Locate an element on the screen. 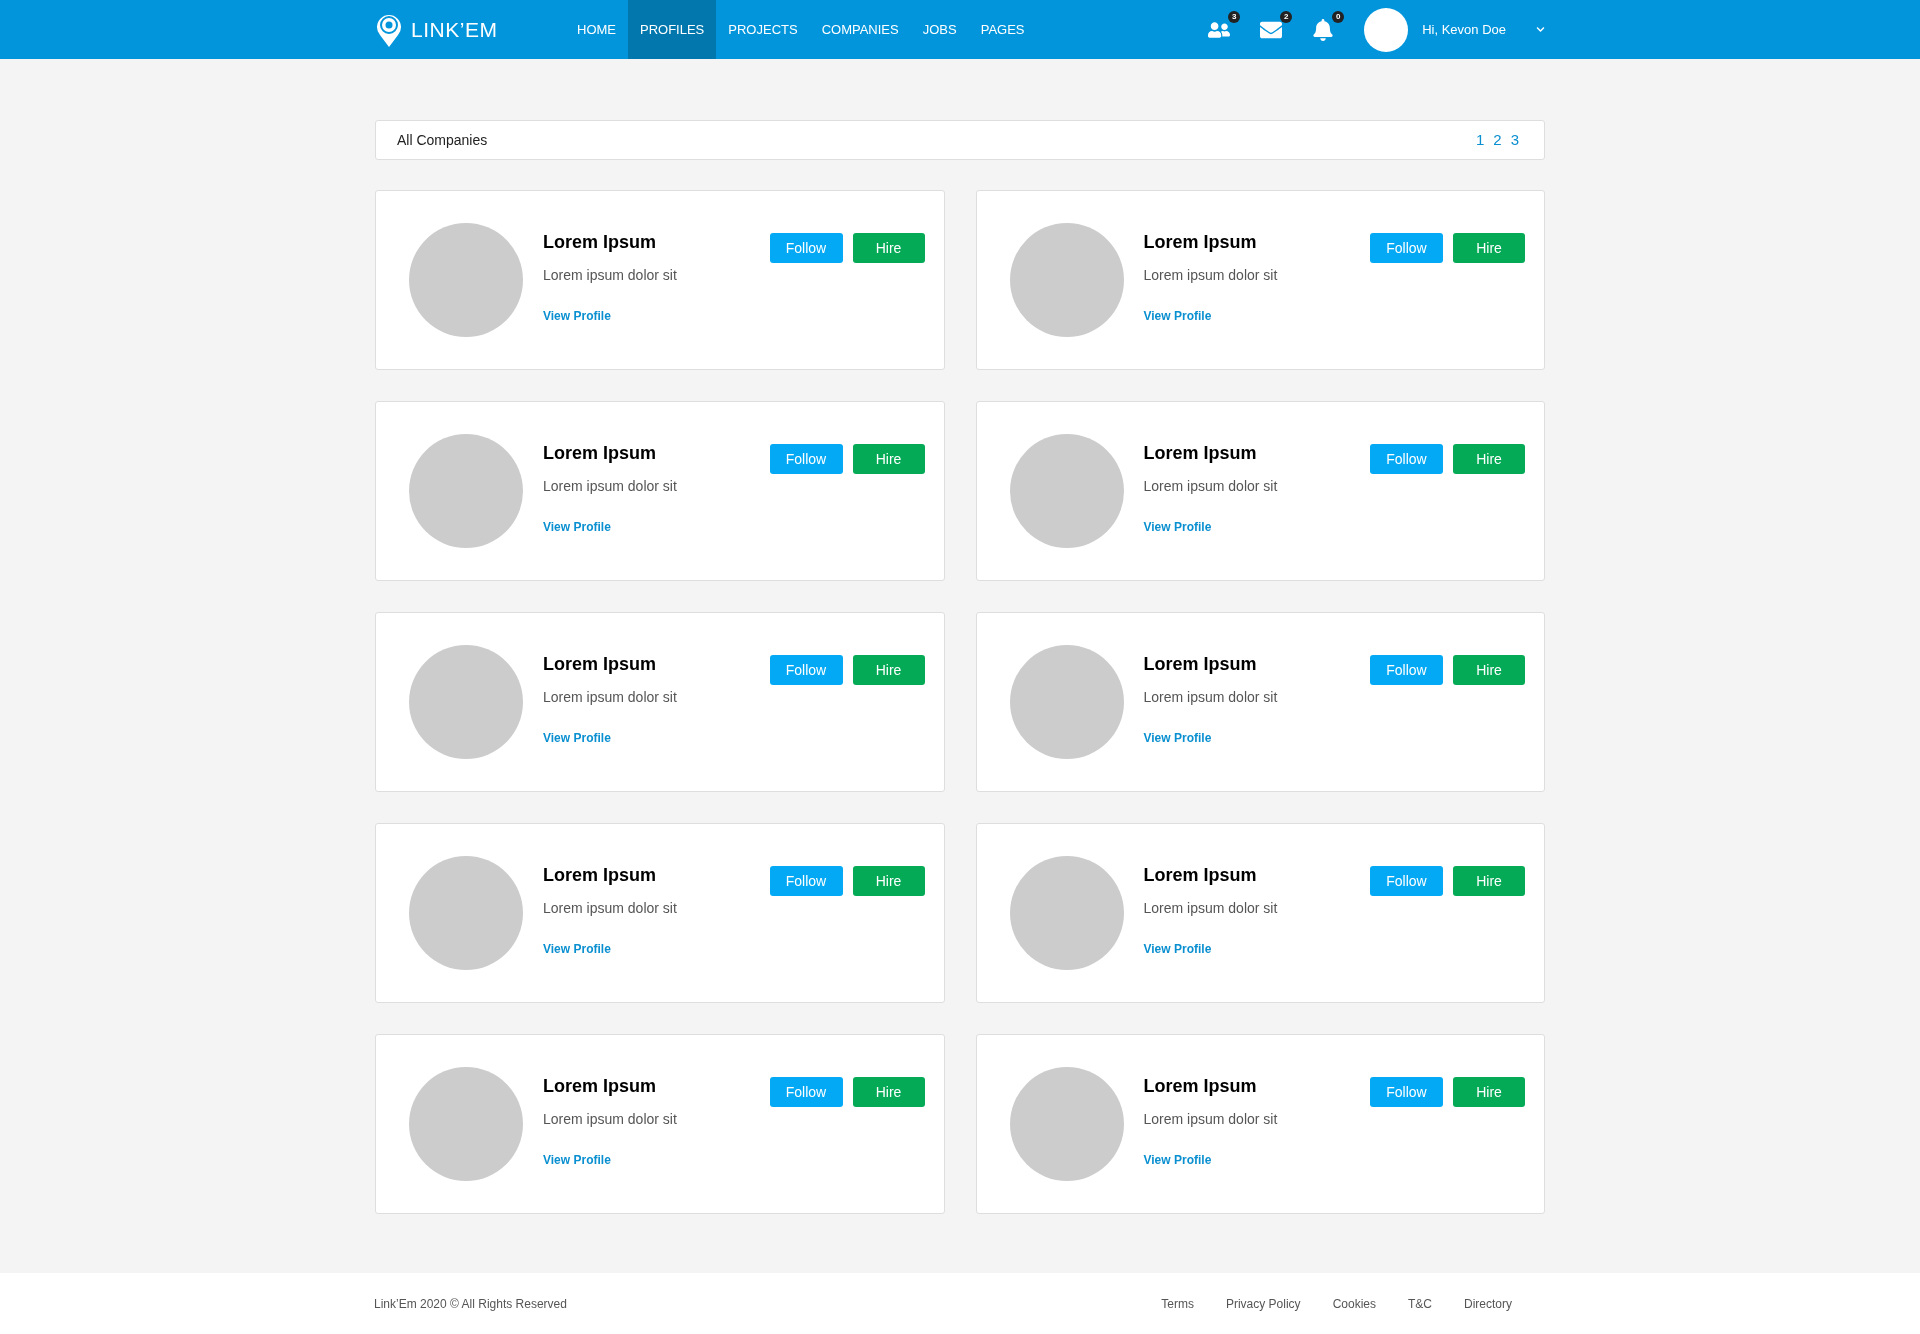  copyright-text: Link’Em 2020 © All Rights Reserved is located at coordinates (470, 1304).